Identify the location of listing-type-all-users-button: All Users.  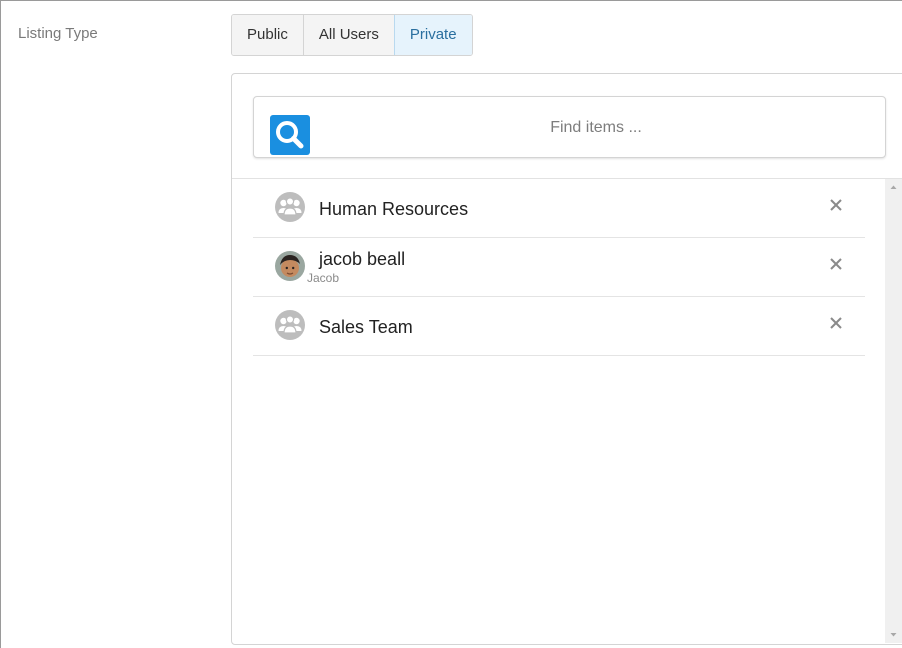
(348, 35).